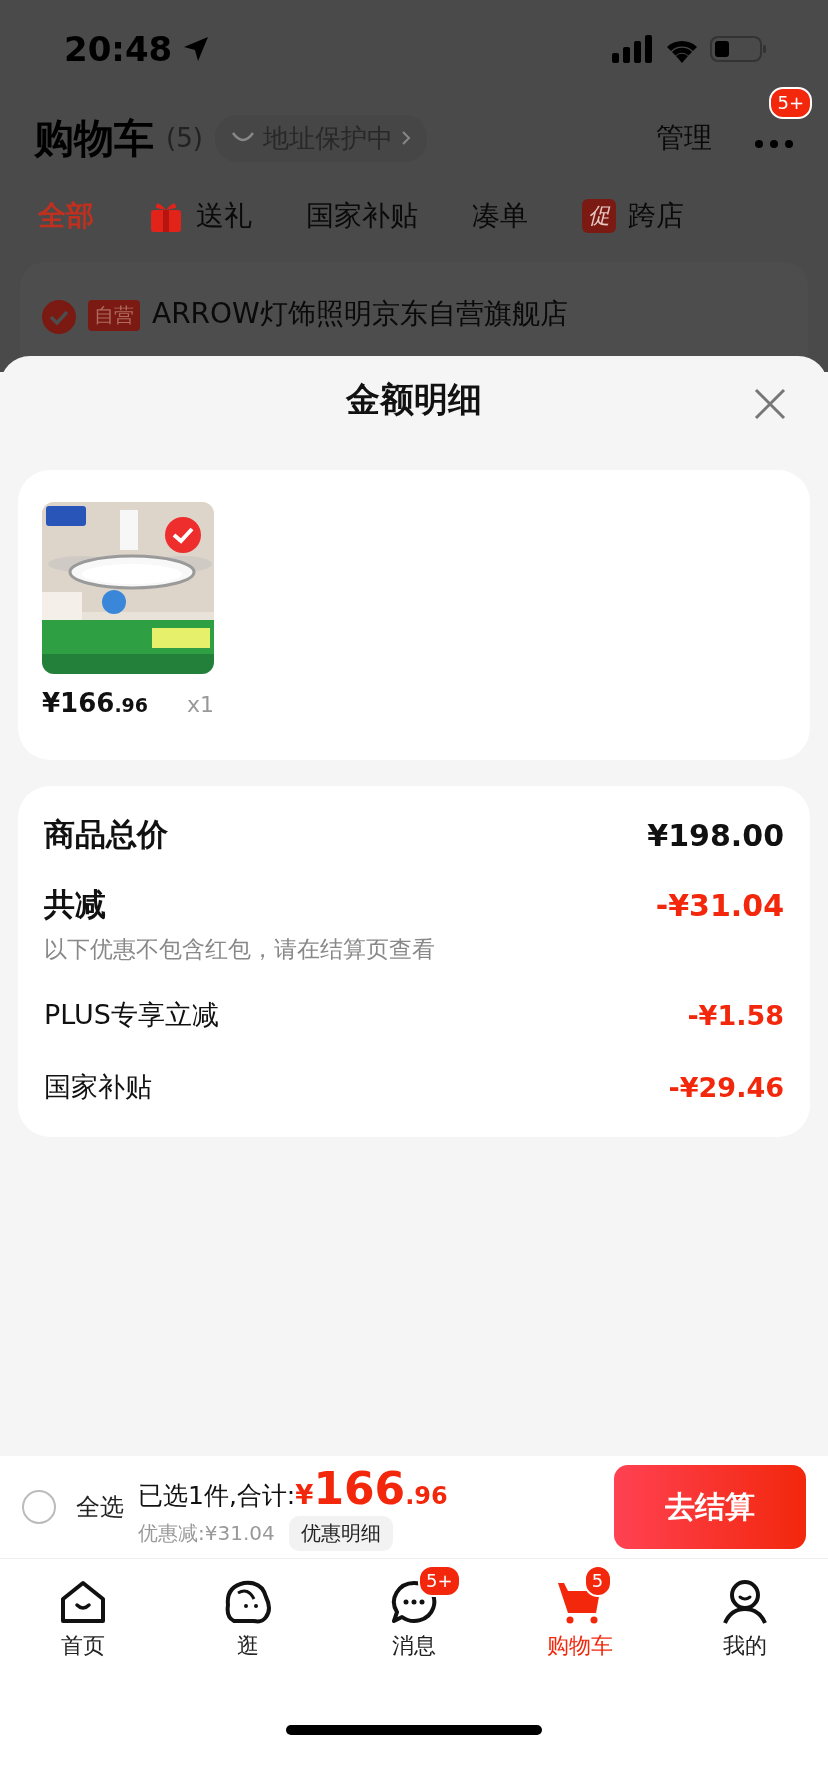  I want to click on tab-bar-item: 首页, so click(83, 1613).